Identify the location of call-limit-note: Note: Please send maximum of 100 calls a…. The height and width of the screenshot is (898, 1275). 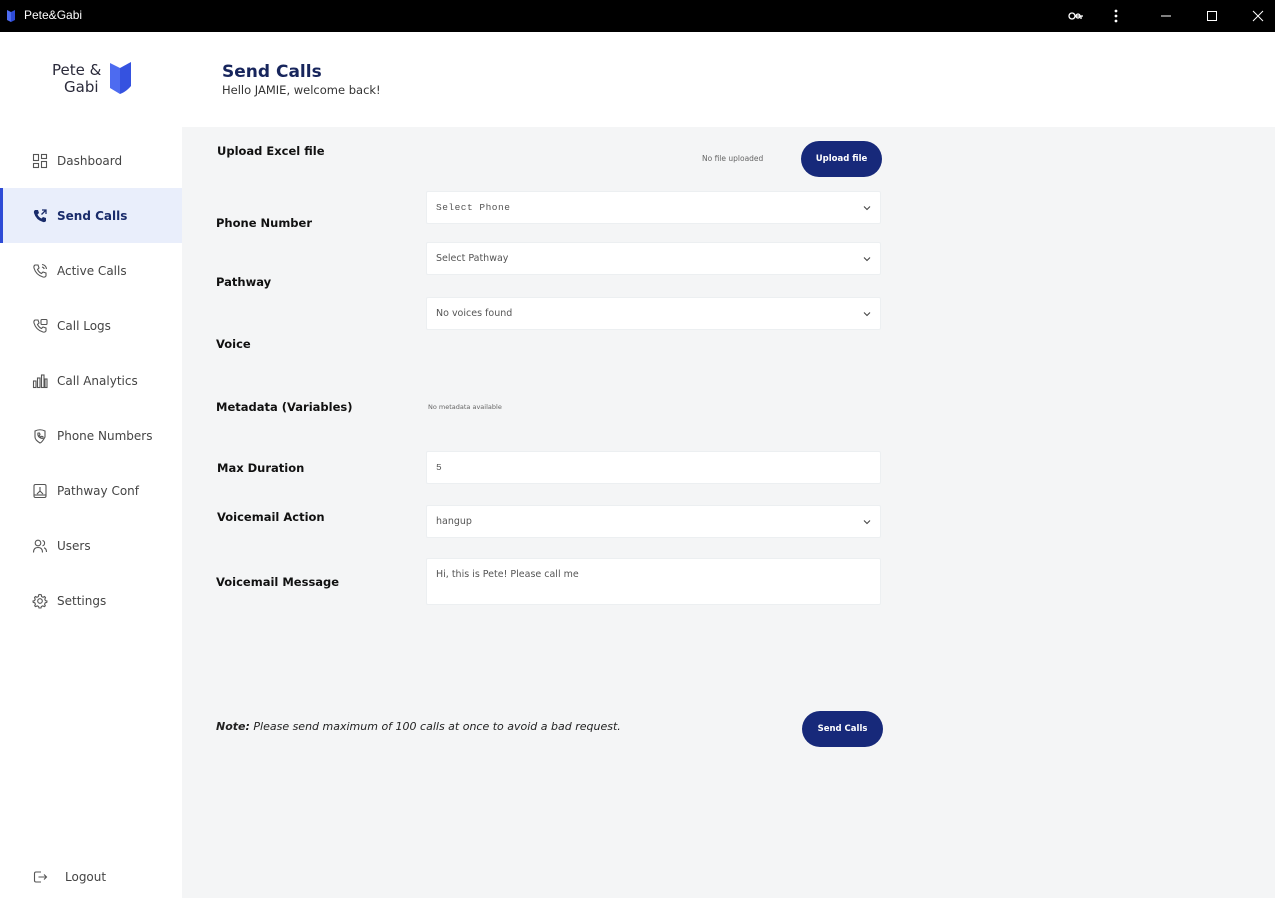
(418, 726).